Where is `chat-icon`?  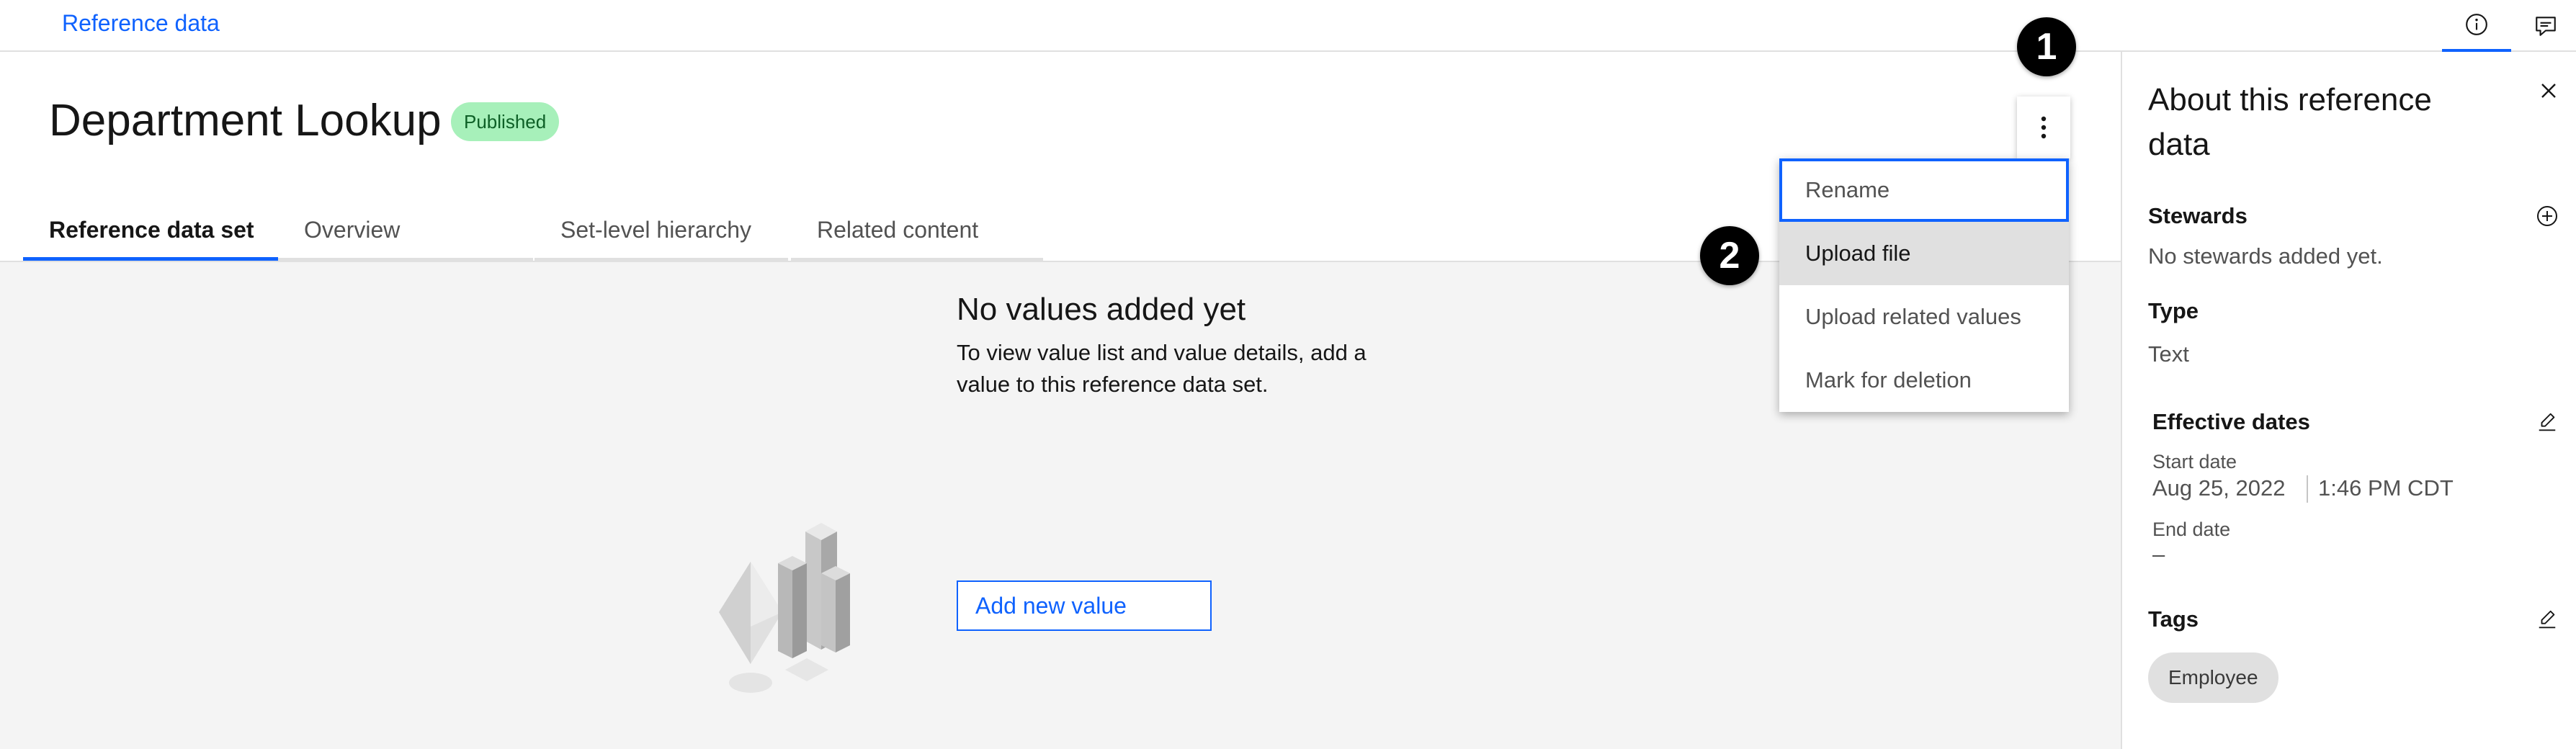 chat-icon is located at coordinates (2546, 26).